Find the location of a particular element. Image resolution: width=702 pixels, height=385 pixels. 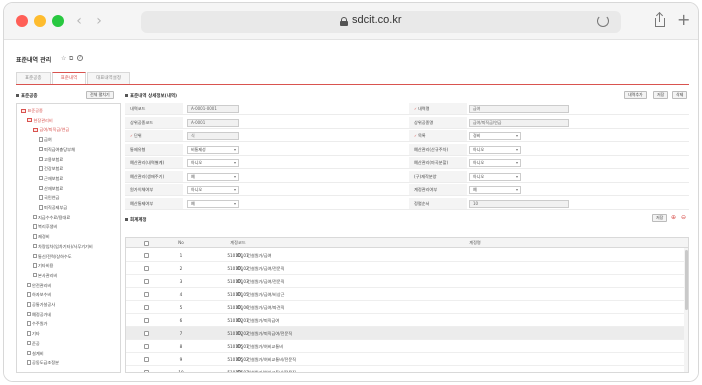

favorite-star-icon: ☆ is located at coordinates (63, 58).